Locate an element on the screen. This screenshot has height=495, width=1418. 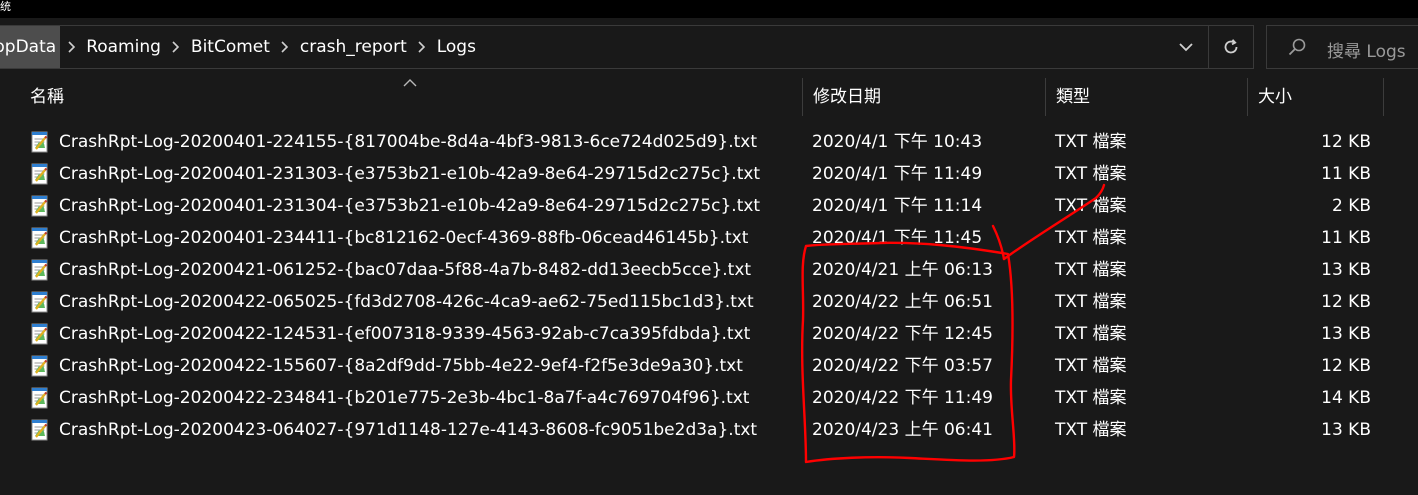
search-input: 搜尋 Logs is located at coordinates (1342, 47).